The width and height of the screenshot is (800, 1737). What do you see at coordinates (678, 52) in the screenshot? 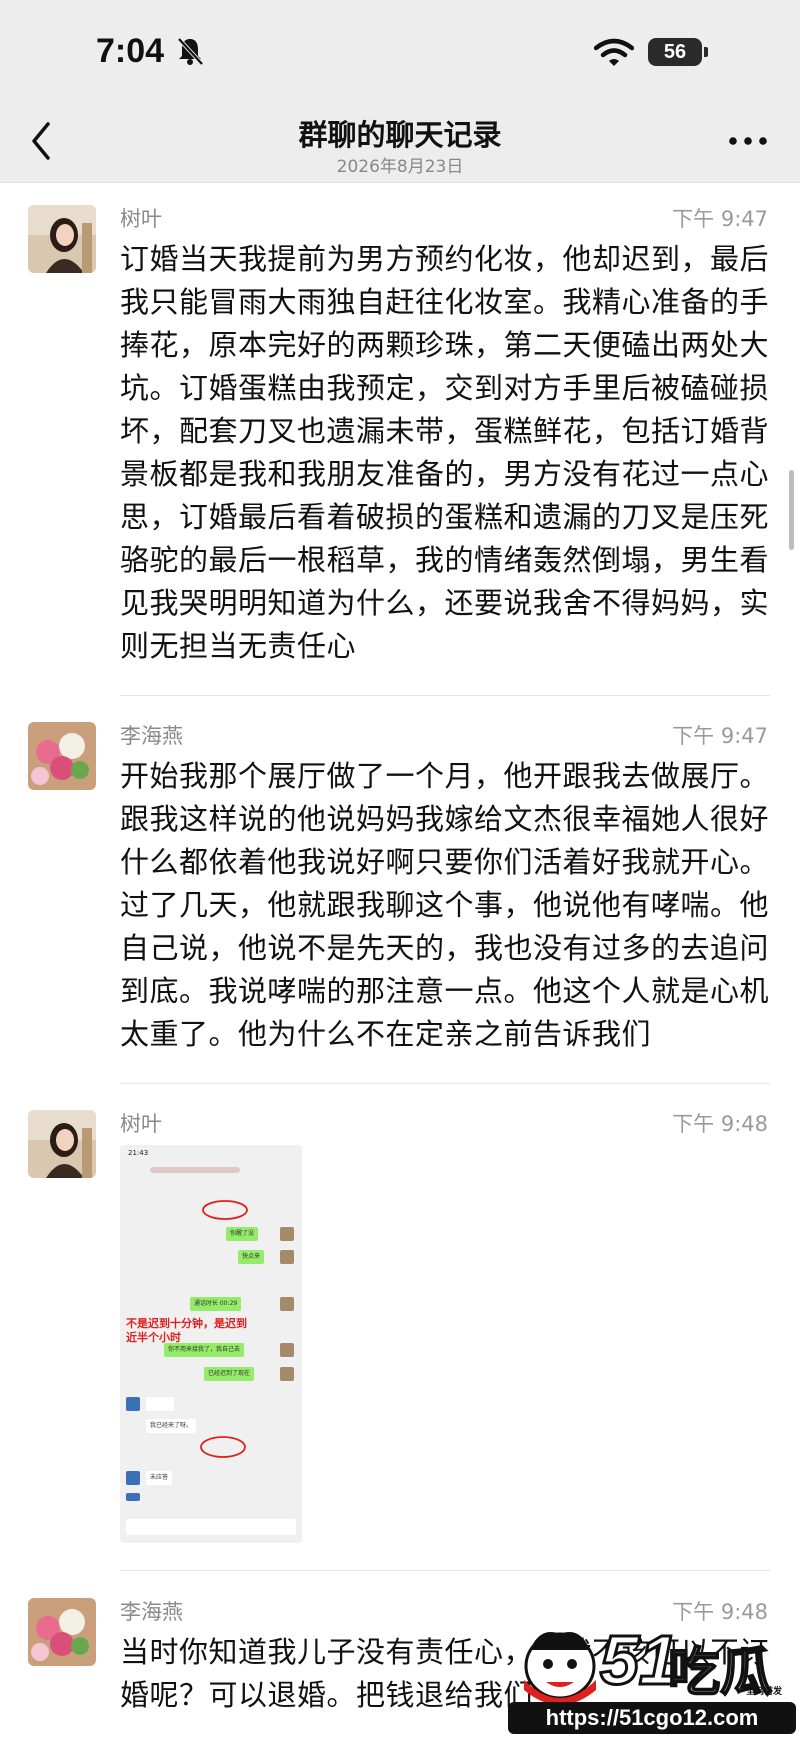
I see `battery-indicator: 56` at bounding box center [678, 52].